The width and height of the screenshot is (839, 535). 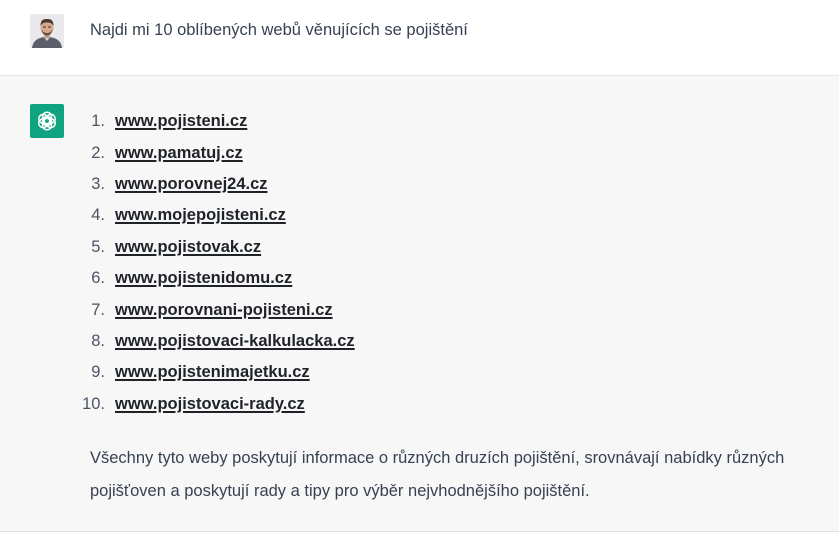 I want to click on list-item: 3. www.porovnej24.cz, so click(x=217, y=184).